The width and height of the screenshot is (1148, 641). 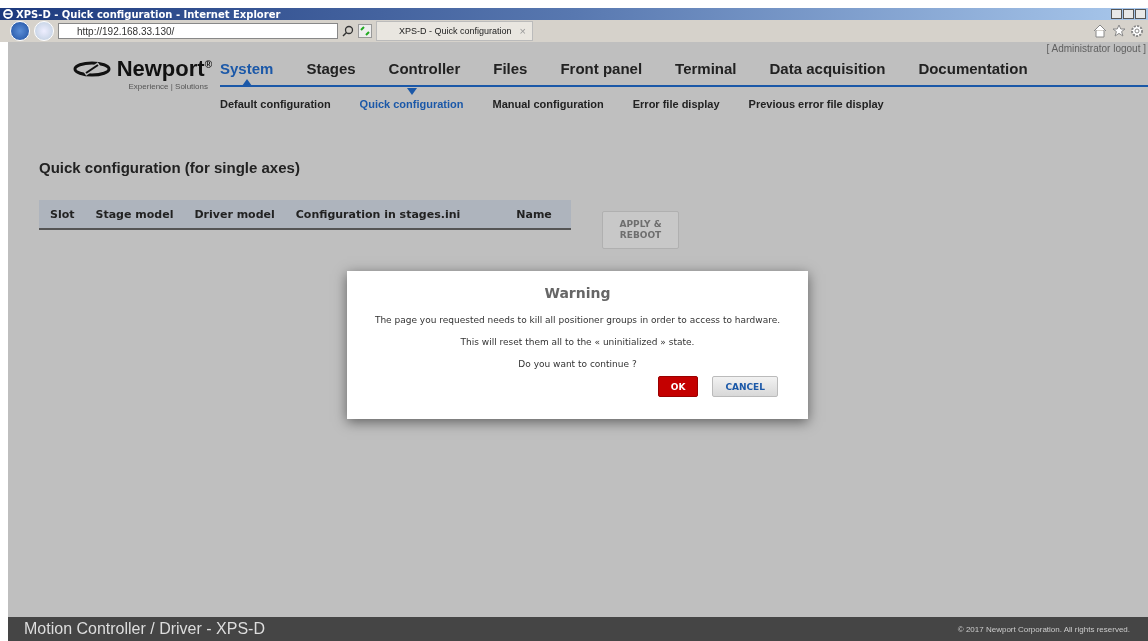 What do you see at coordinates (1140, 14) in the screenshot?
I see `close-button` at bounding box center [1140, 14].